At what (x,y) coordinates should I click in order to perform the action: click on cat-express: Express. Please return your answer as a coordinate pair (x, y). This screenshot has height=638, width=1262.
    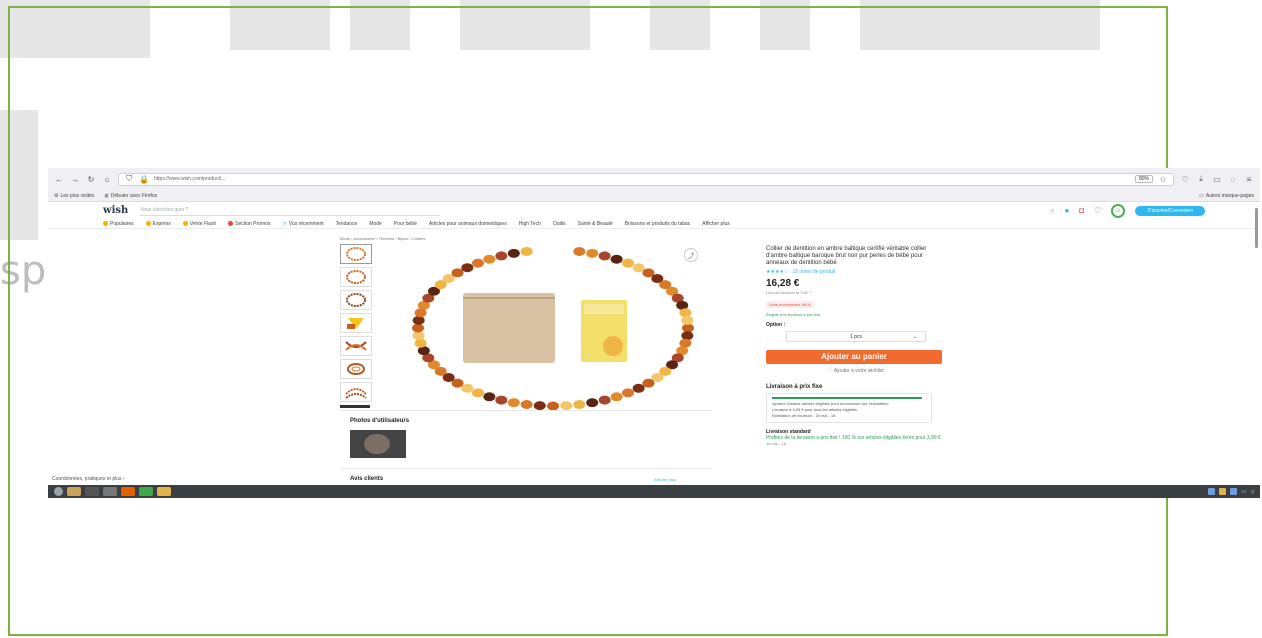
    Looking at the image, I should click on (158, 224).